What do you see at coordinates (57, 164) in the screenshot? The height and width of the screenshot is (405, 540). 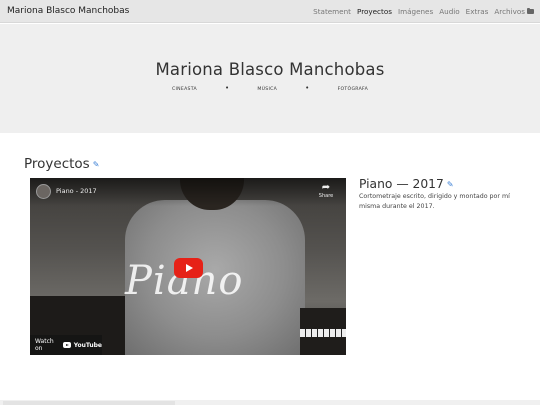 I see `section-title: Proyectos` at bounding box center [57, 164].